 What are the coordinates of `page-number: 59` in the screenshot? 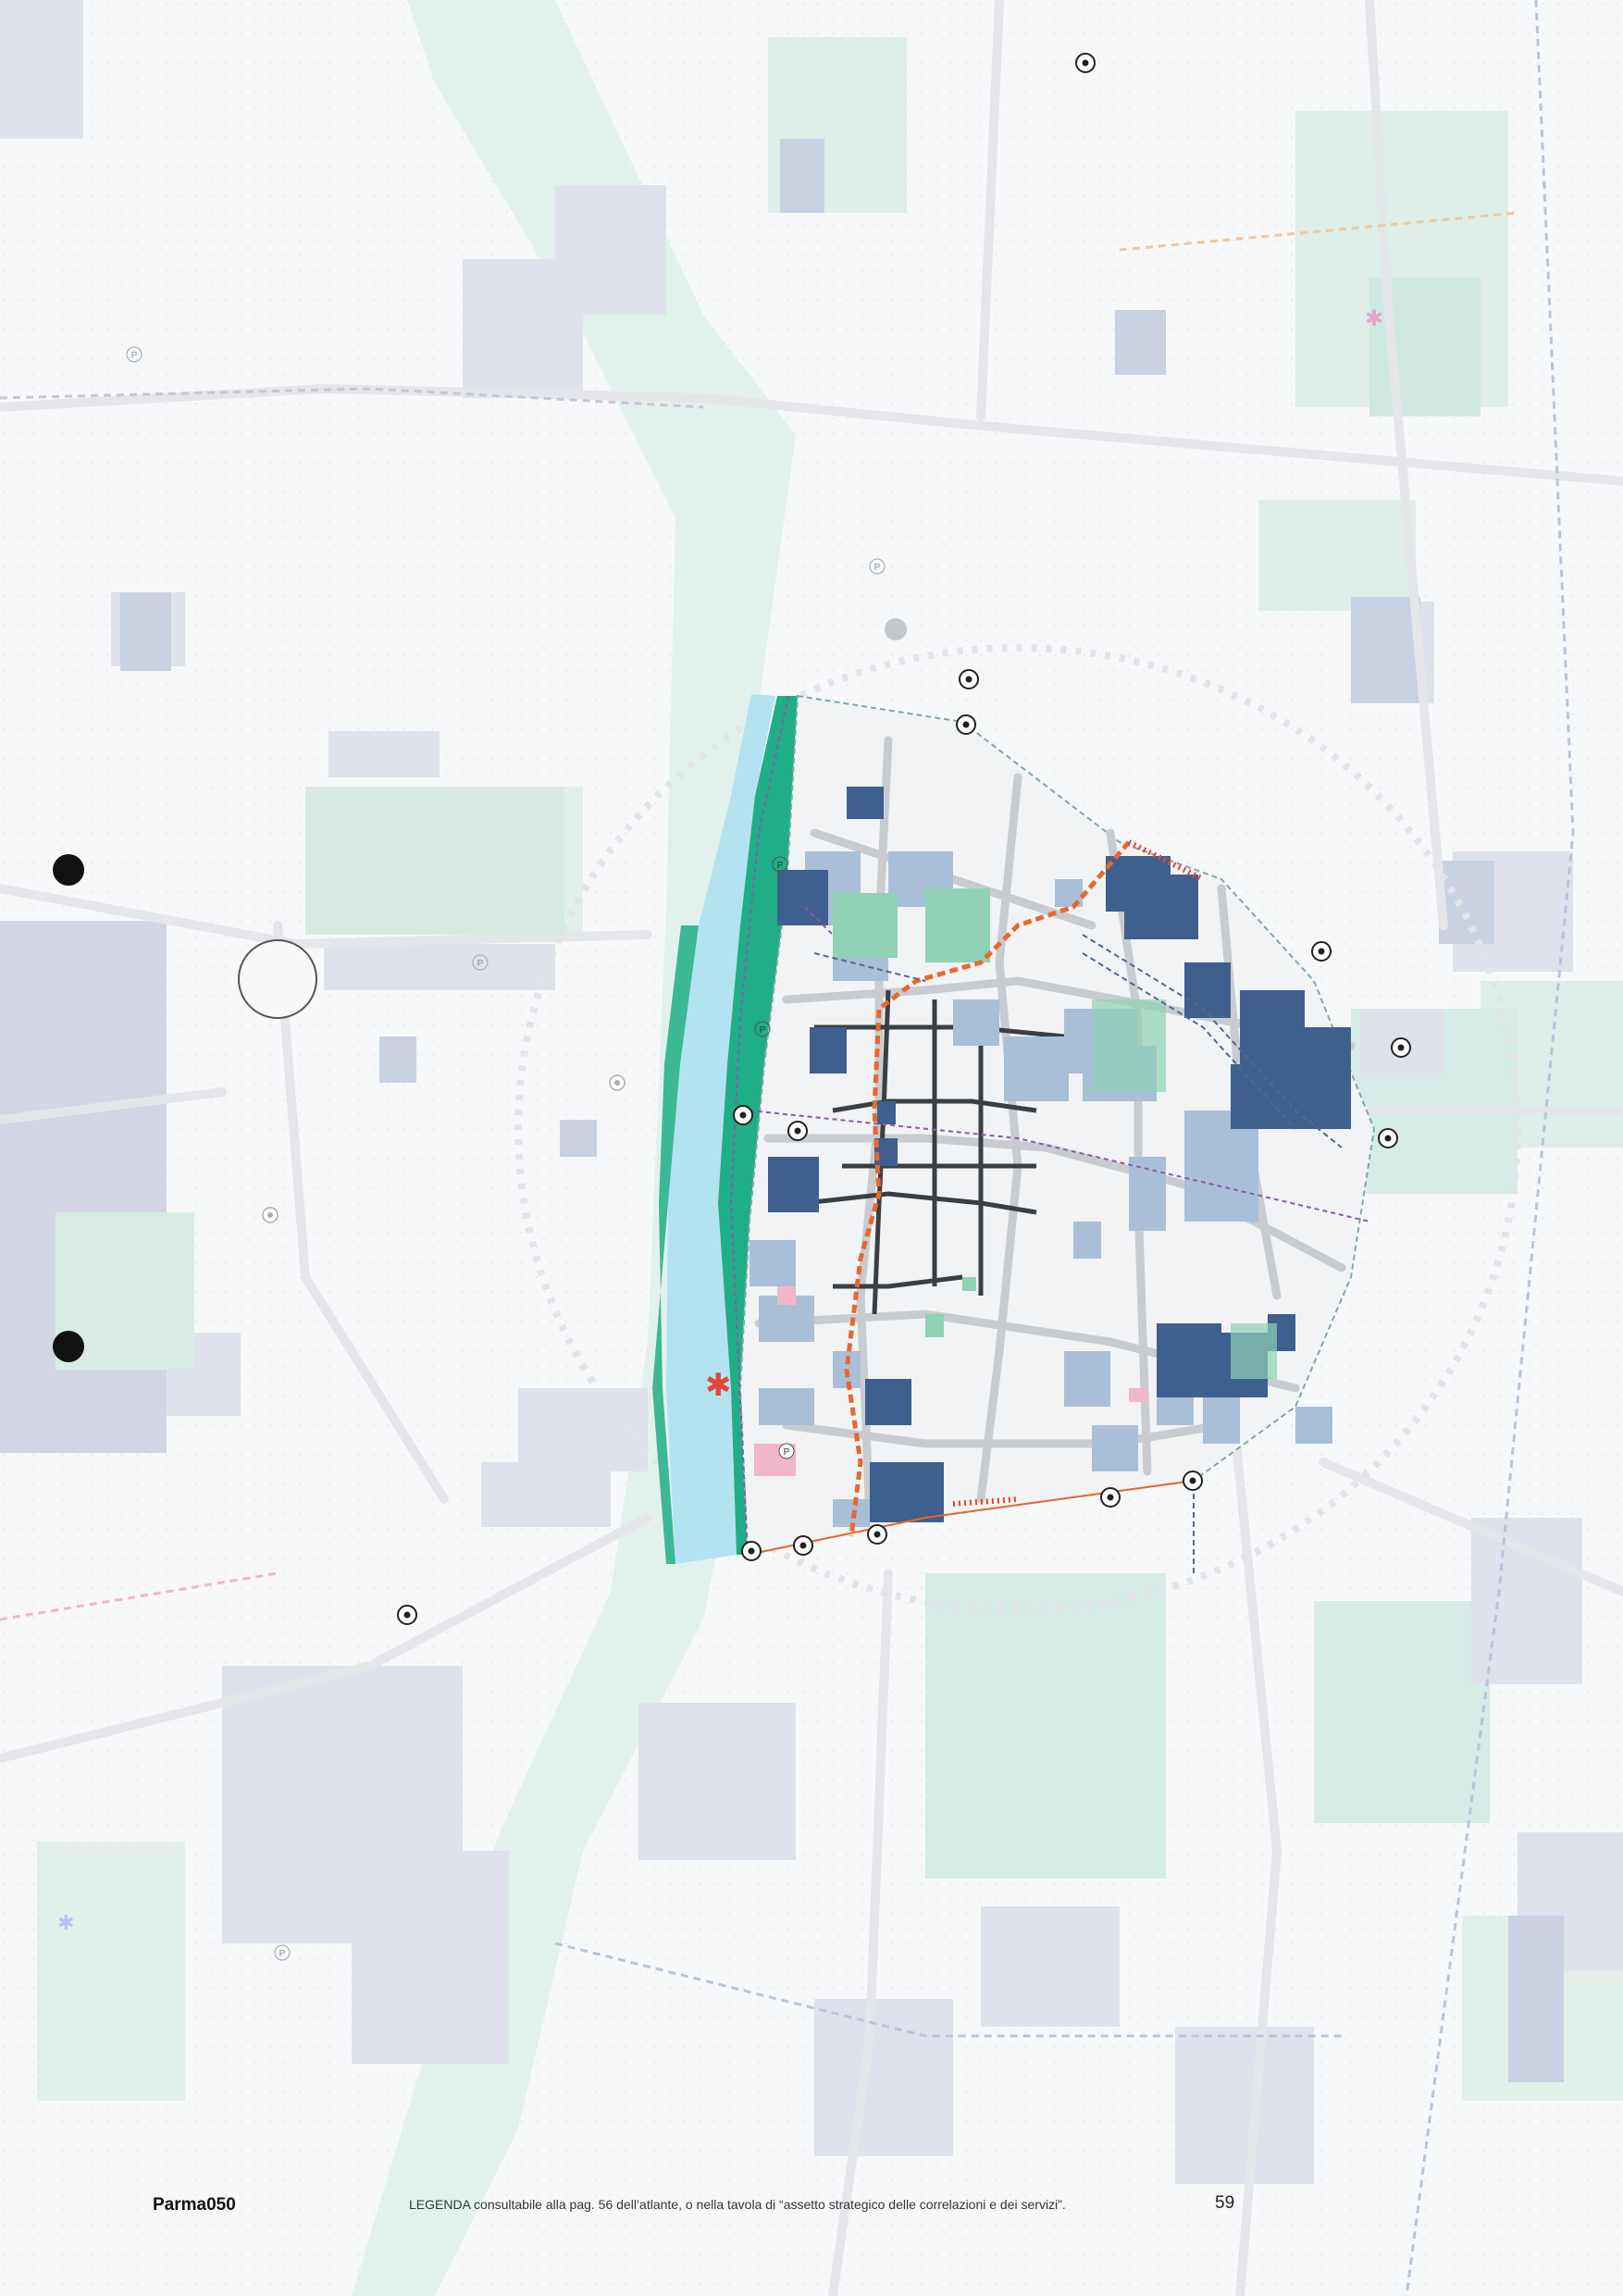 It's located at (1225, 2203).